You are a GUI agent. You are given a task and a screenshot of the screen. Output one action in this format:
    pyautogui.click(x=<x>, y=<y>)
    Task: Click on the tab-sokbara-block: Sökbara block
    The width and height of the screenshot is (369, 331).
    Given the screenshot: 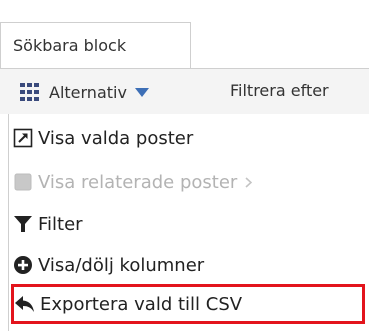 What is the action you would take?
    pyautogui.click(x=95, y=45)
    